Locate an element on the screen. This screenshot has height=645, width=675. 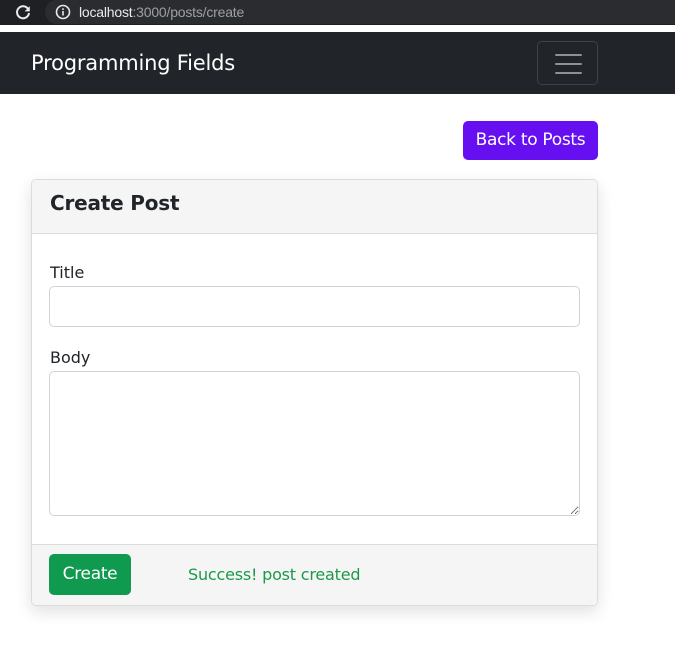
address-bar-url: localhost:3000/posts/create is located at coordinates (161, 12).